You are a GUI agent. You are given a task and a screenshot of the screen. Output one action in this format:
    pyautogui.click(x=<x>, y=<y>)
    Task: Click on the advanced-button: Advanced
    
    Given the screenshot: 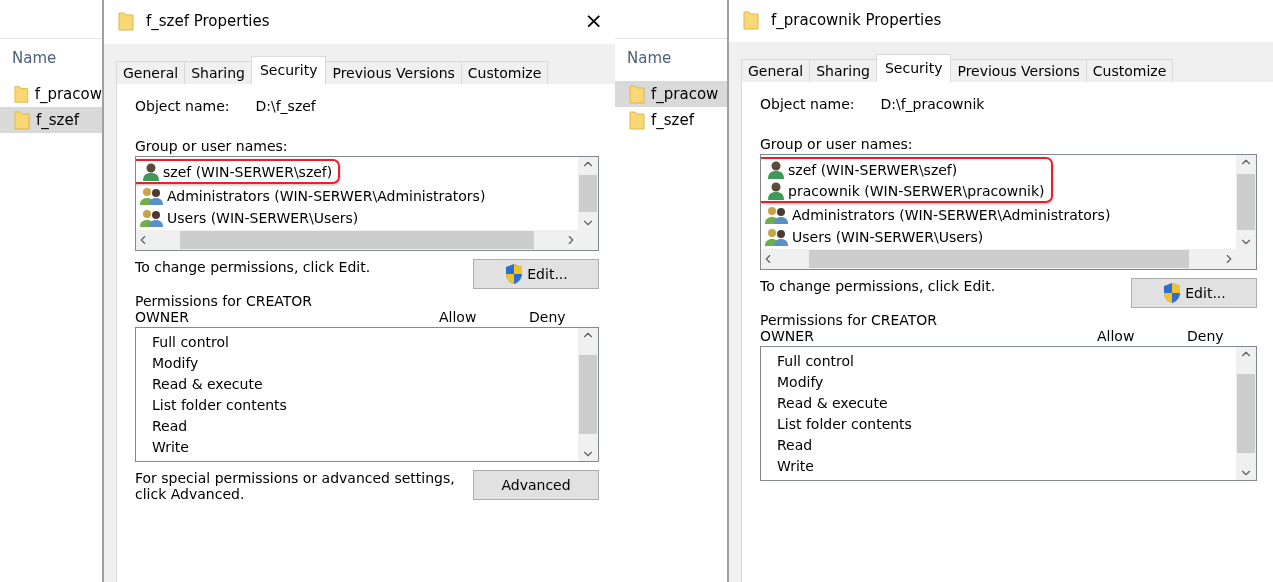 What is the action you would take?
    pyautogui.click(x=536, y=485)
    